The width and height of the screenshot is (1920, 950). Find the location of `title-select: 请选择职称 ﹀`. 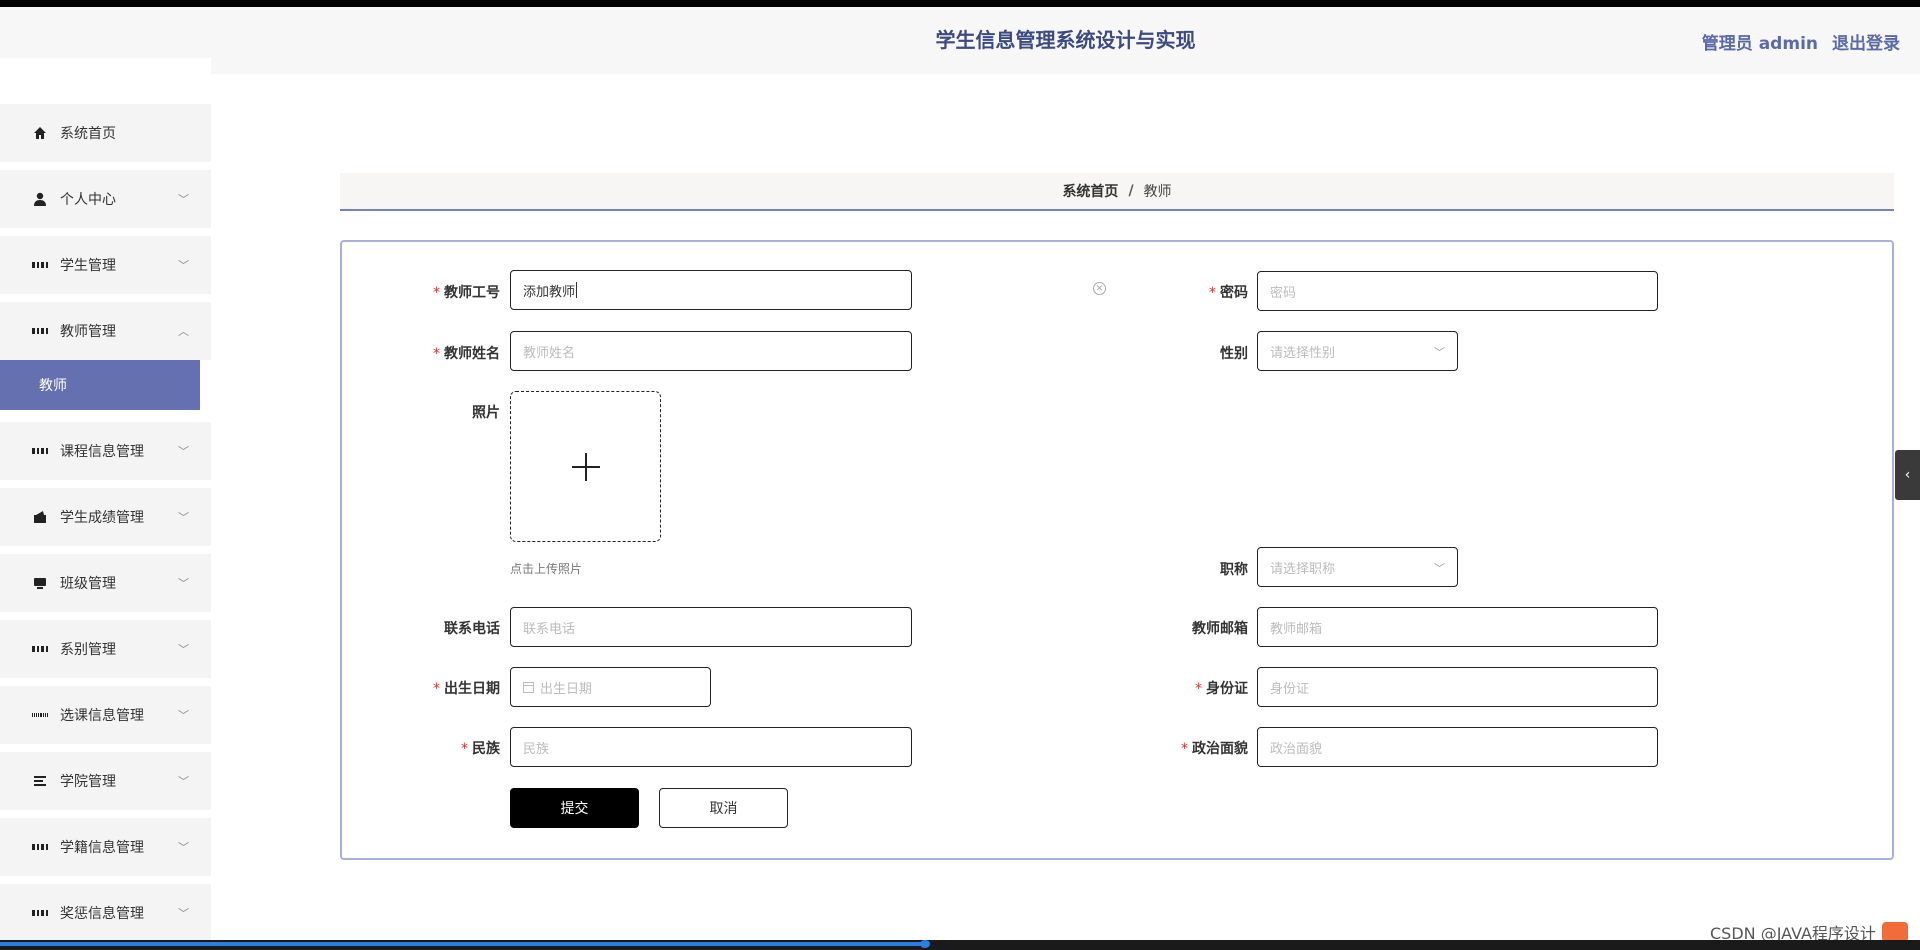

title-select: 请选择职称 ﹀ is located at coordinates (1357, 567).